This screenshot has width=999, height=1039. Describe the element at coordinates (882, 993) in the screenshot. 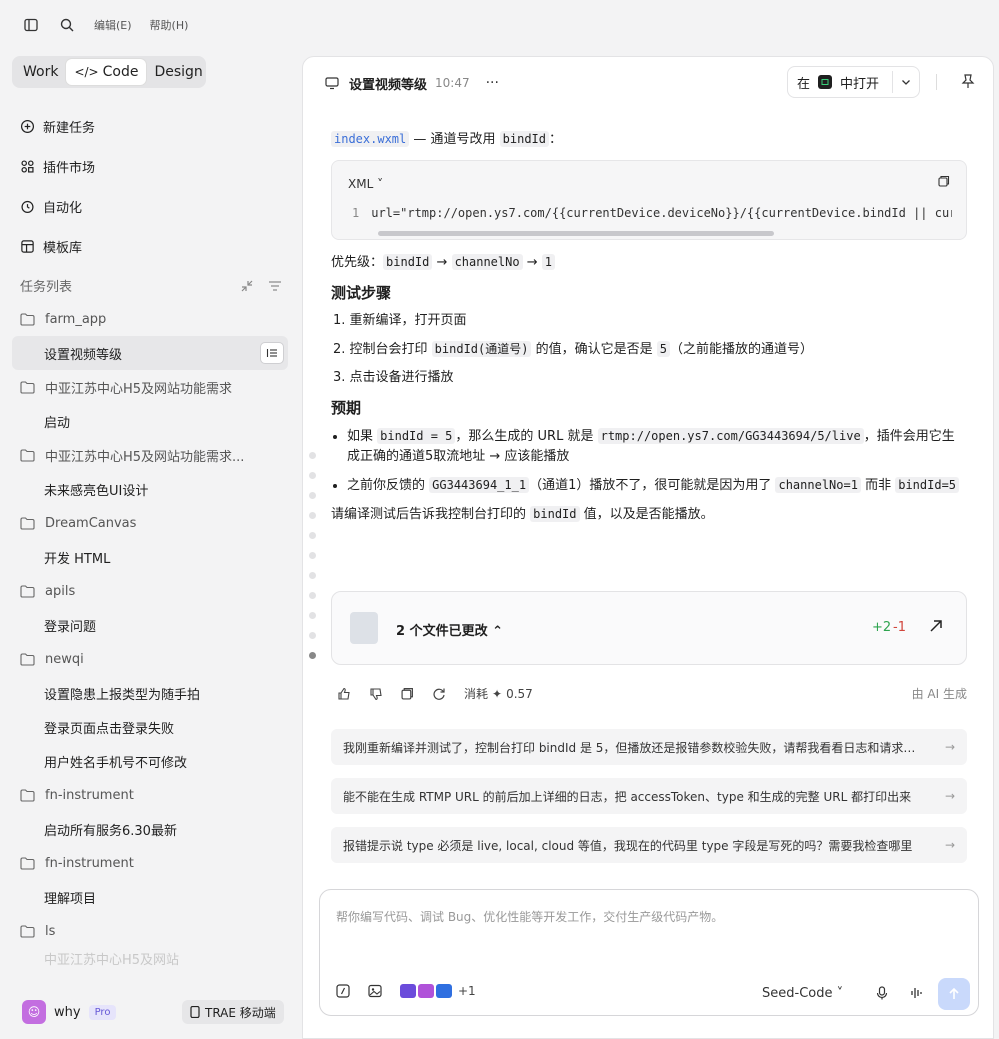

I see `microphone-icon` at that location.